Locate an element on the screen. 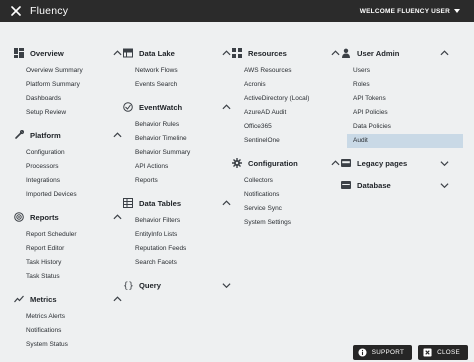  menu-item-roles: Roles is located at coordinates (401, 85).